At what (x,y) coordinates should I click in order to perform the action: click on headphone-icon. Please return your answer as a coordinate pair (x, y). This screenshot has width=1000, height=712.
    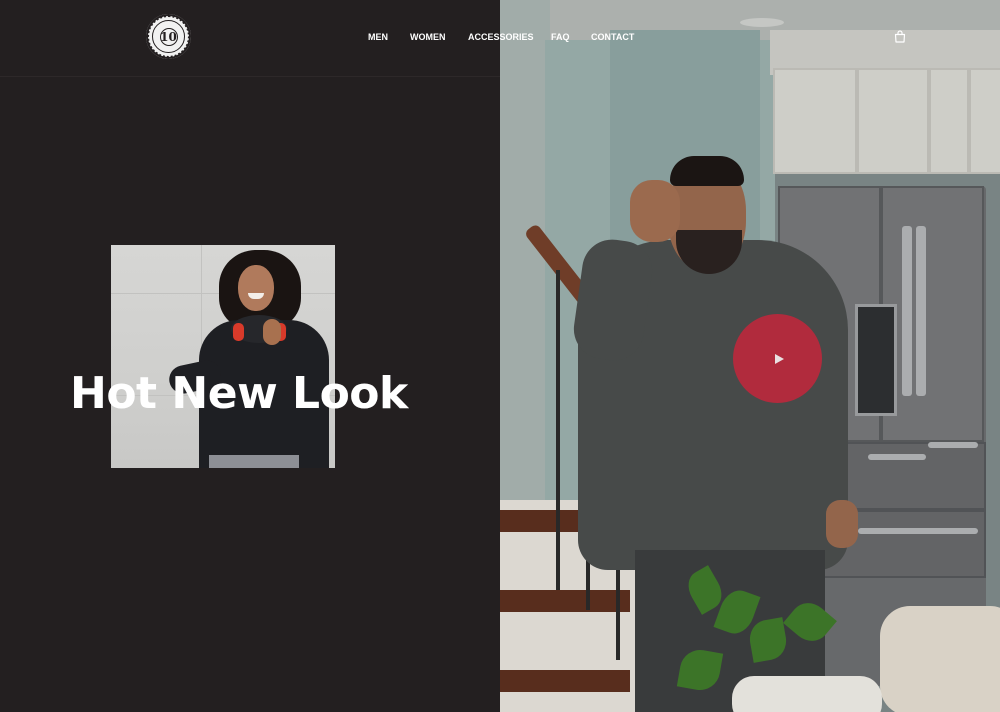
    Looking at the image, I should click on (238, 332).